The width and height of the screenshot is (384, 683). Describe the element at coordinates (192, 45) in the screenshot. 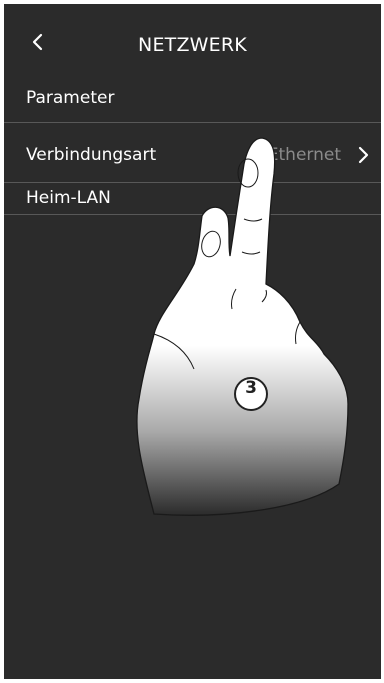

I see `page-title: NETZWERK` at that location.